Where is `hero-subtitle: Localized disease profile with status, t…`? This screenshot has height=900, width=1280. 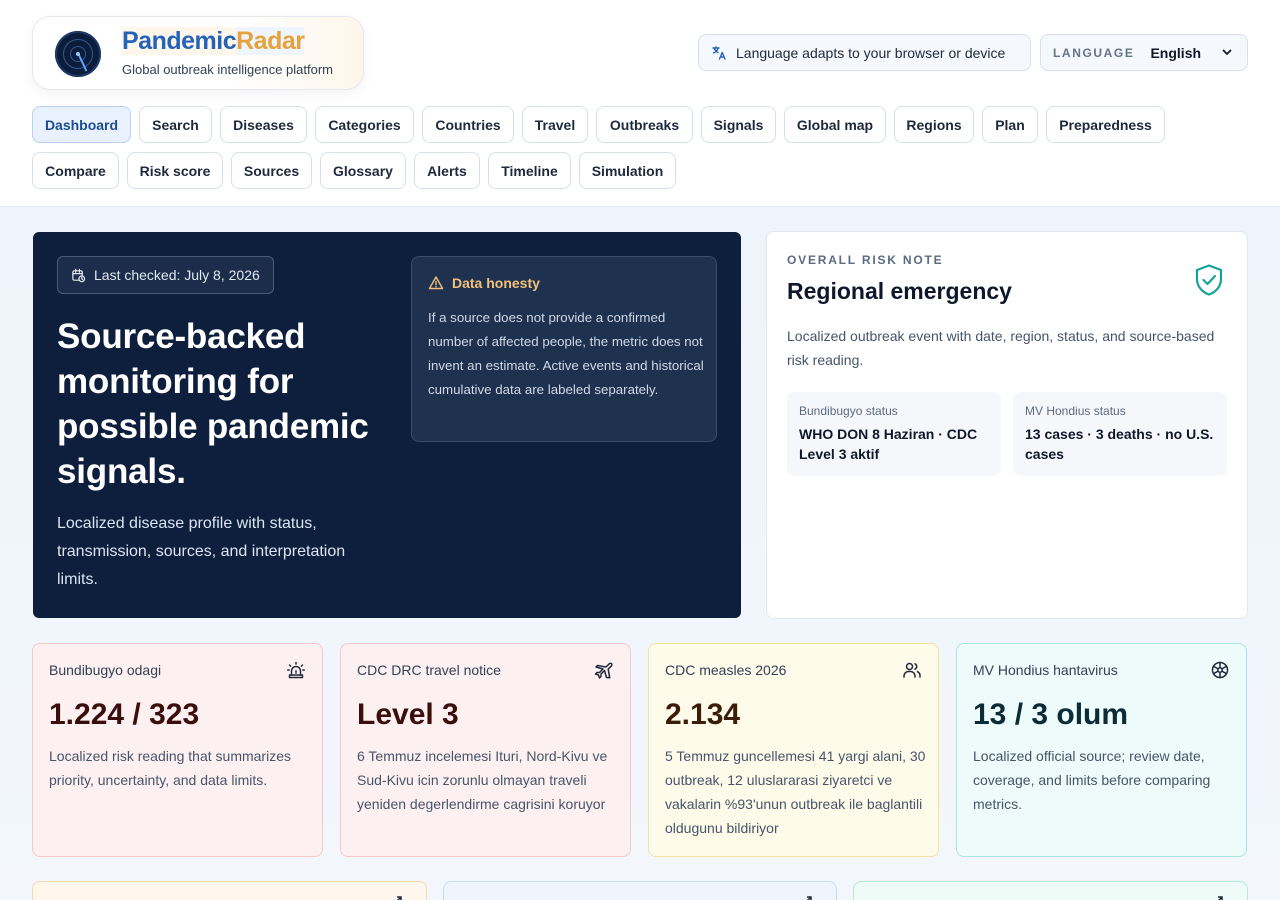 hero-subtitle: Localized disease profile with status, t… is located at coordinates (201, 551).